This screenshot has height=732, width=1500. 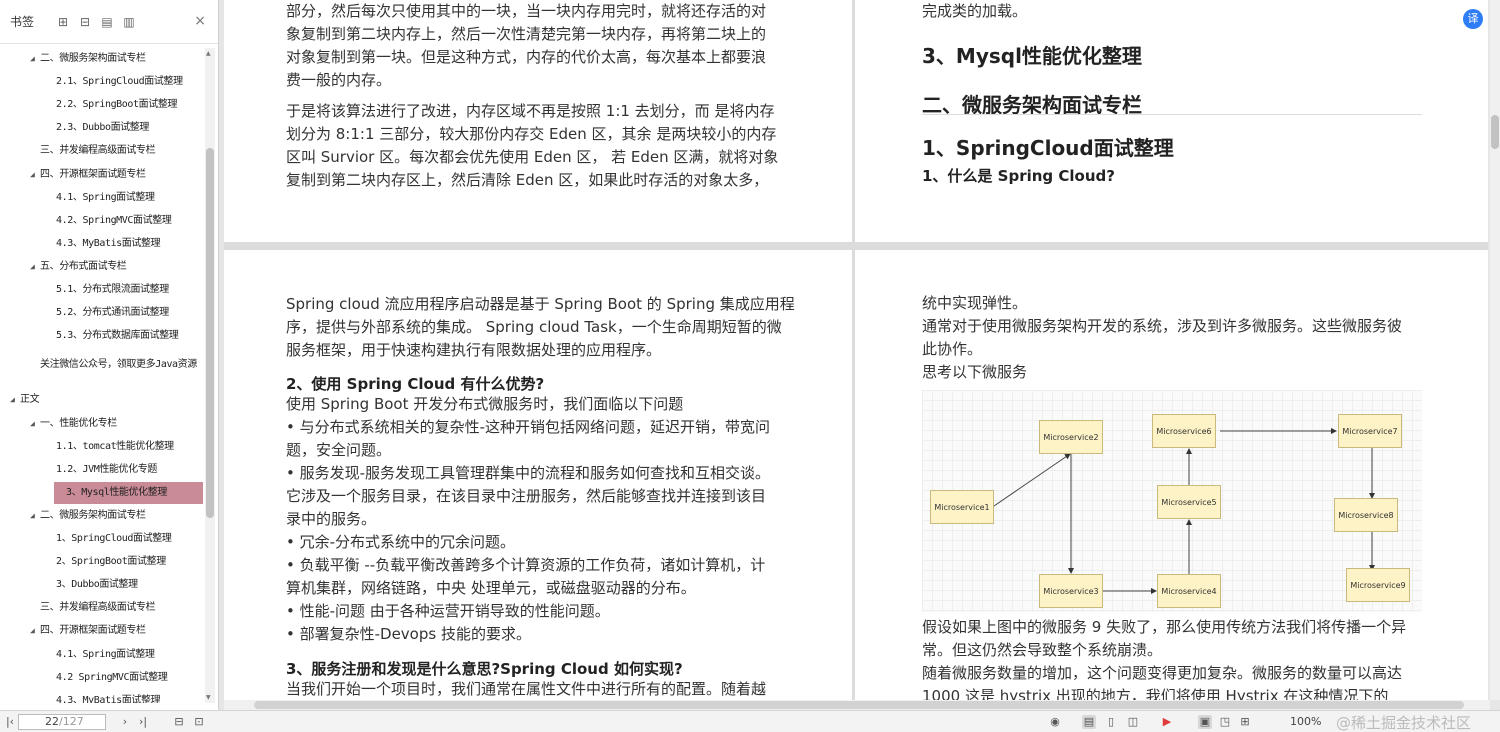 I want to click on bookmark-label: 2.1、SpringCloud面试整理, so click(x=119, y=82).